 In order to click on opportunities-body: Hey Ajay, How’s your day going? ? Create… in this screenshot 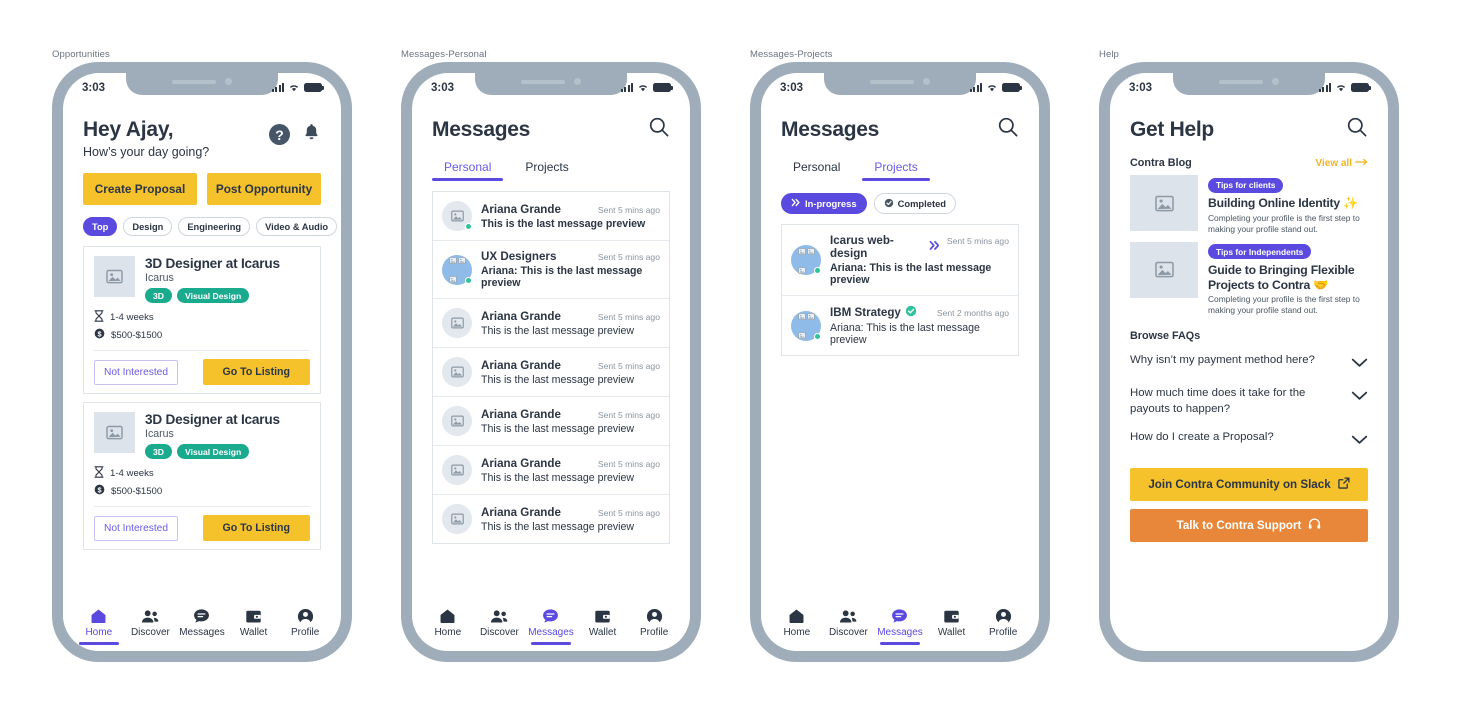, I will do `click(202, 375)`.